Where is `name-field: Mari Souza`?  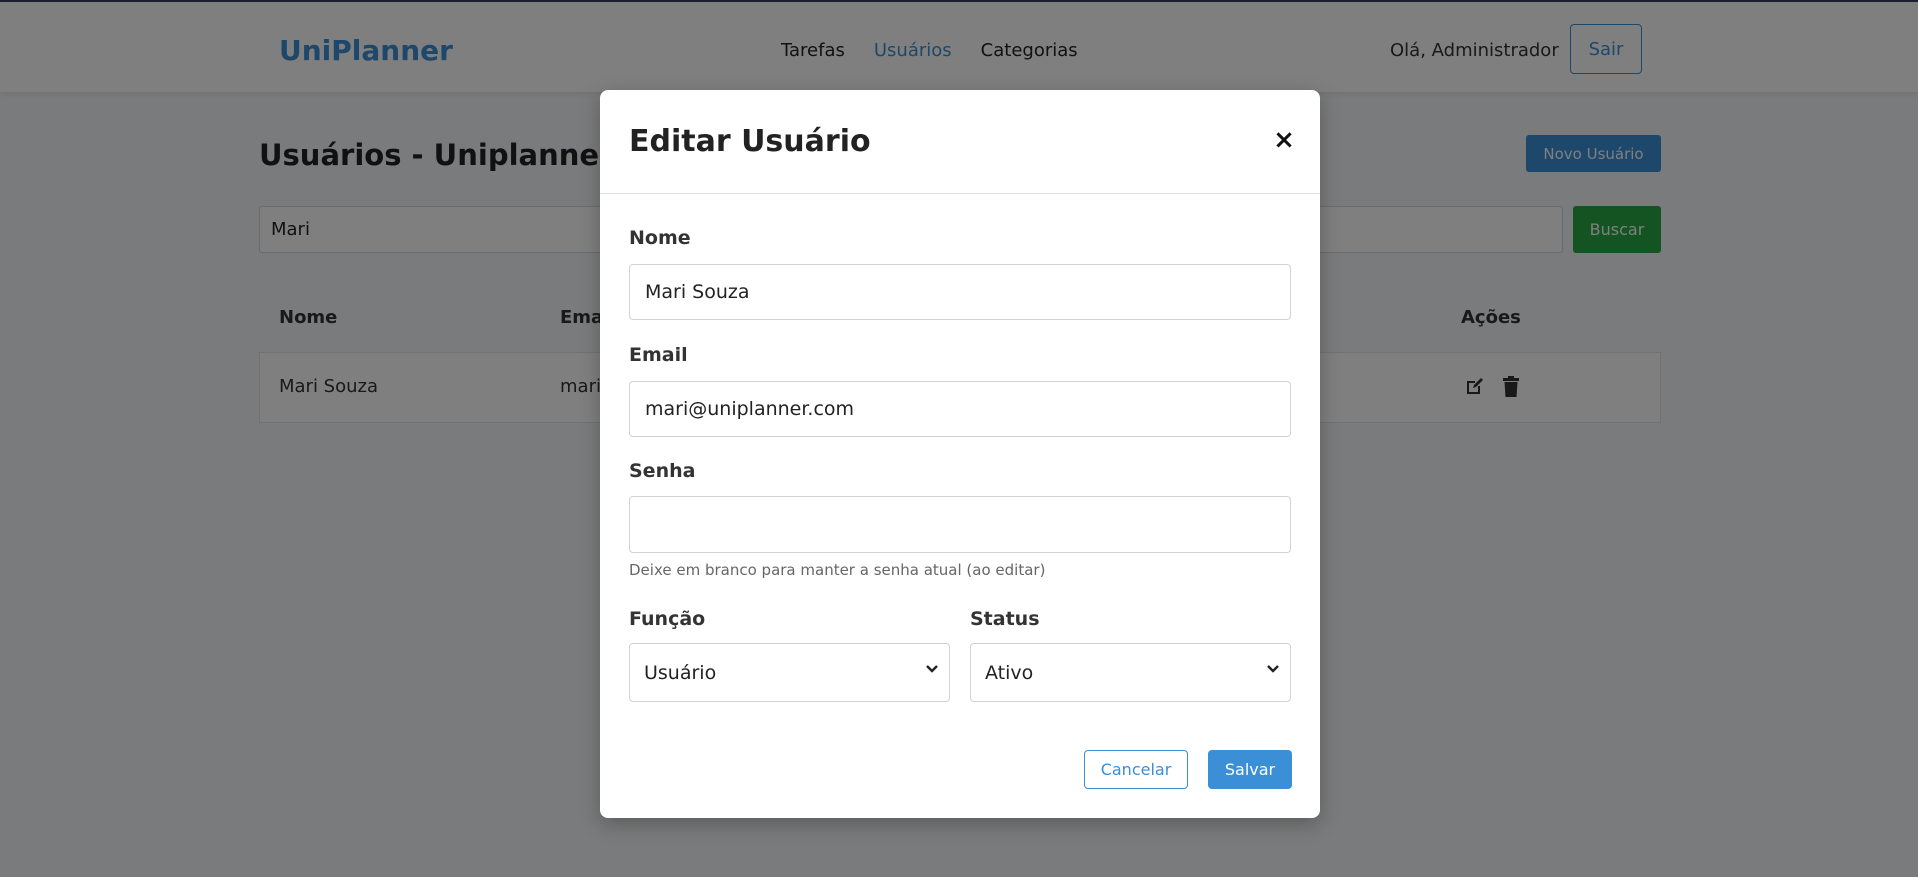 name-field: Mari Souza is located at coordinates (960, 292).